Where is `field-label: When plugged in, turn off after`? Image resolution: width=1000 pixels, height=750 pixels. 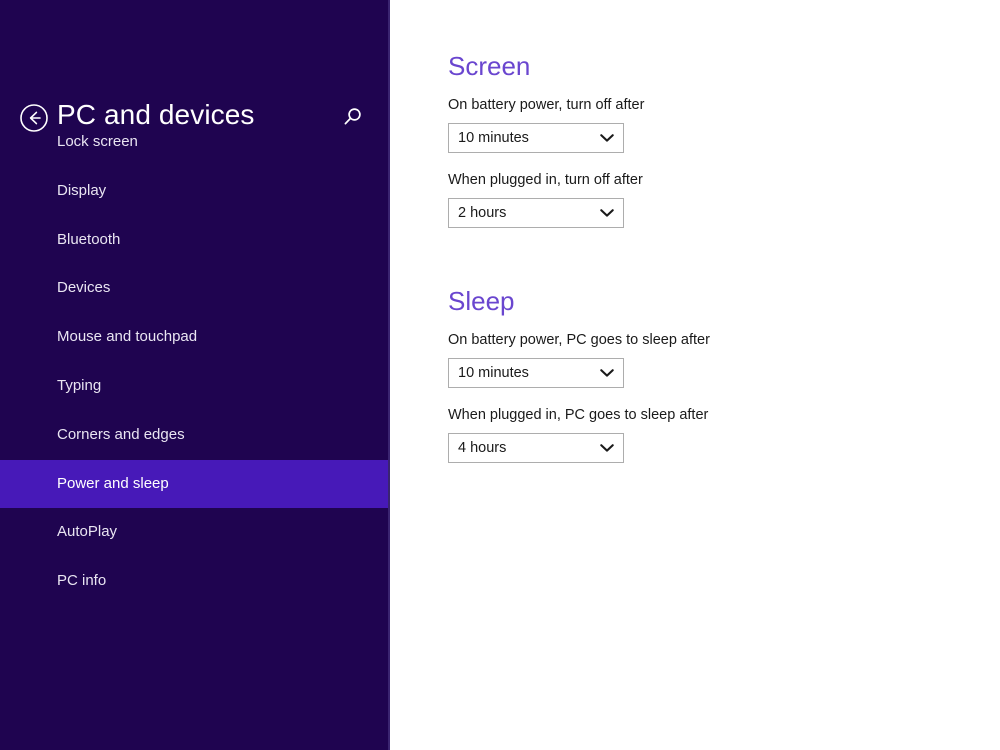 field-label: When plugged in, turn off after is located at coordinates (545, 180).